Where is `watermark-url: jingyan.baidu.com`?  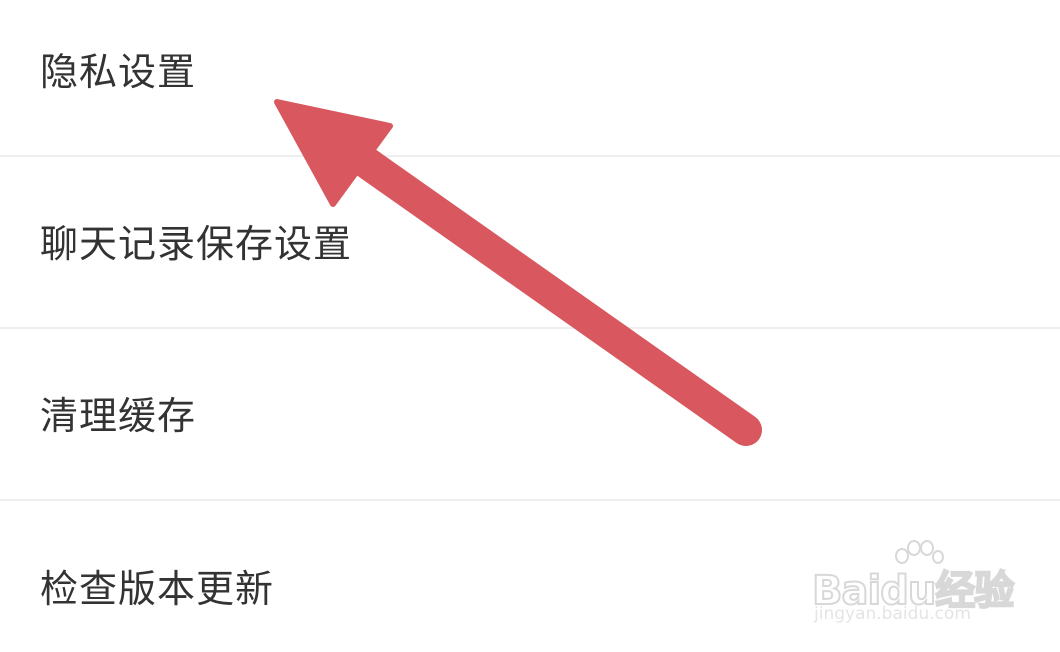 watermark-url: jingyan.baidu.com is located at coordinates (892, 614).